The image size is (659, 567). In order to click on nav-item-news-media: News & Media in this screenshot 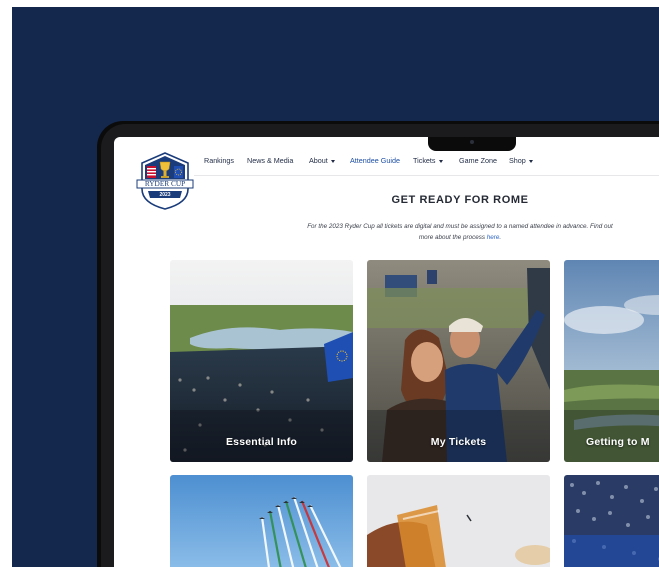, I will do `click(270, 160)`.